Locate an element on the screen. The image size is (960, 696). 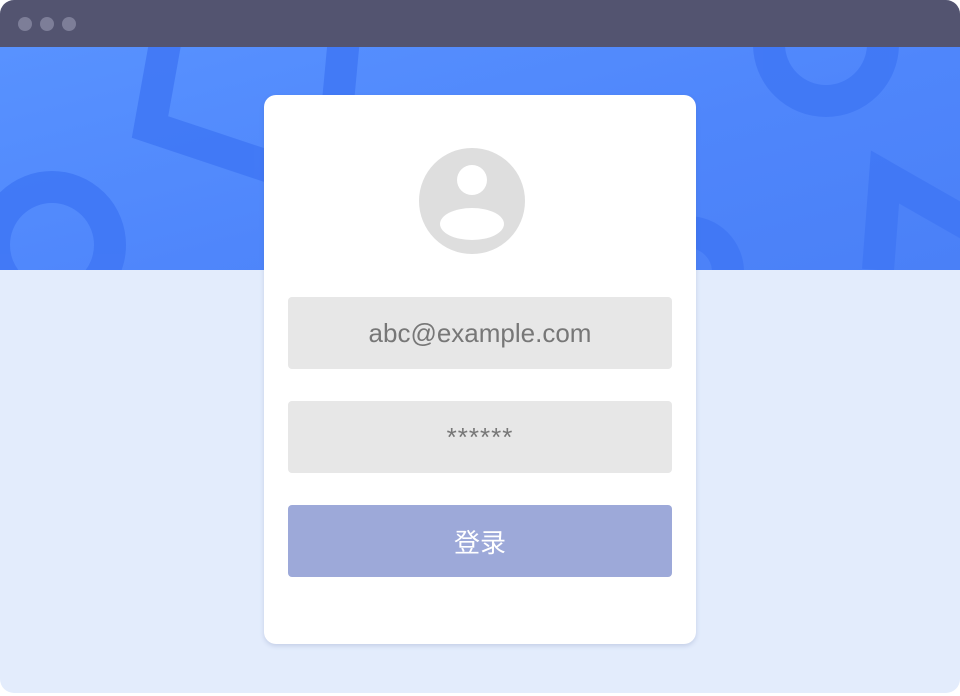
password-input is located at coordinates (480, 437).